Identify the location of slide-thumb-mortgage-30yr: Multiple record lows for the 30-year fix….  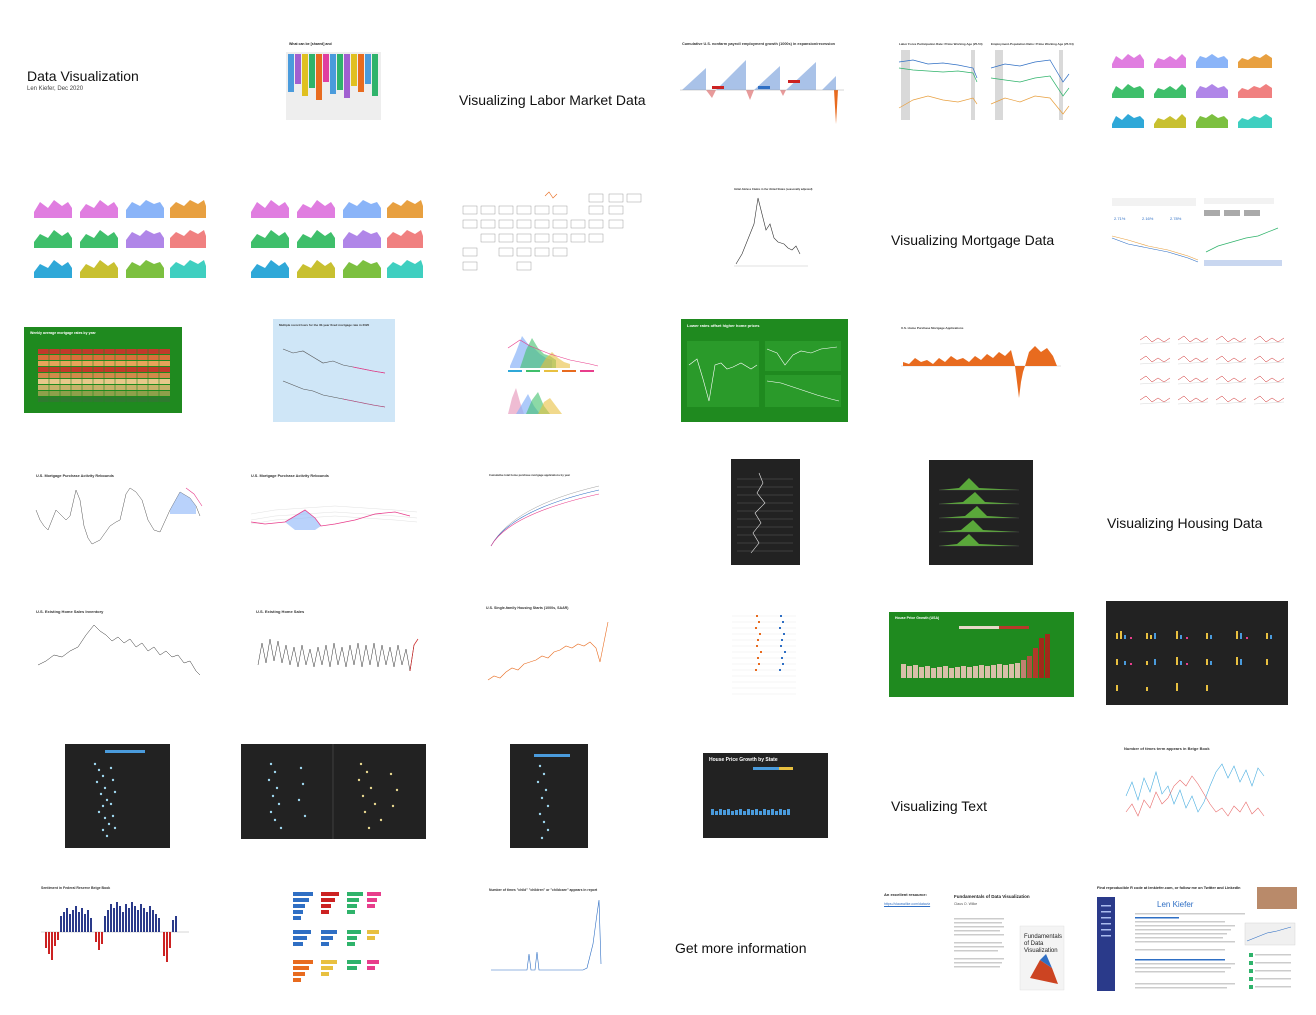
(334, 370).